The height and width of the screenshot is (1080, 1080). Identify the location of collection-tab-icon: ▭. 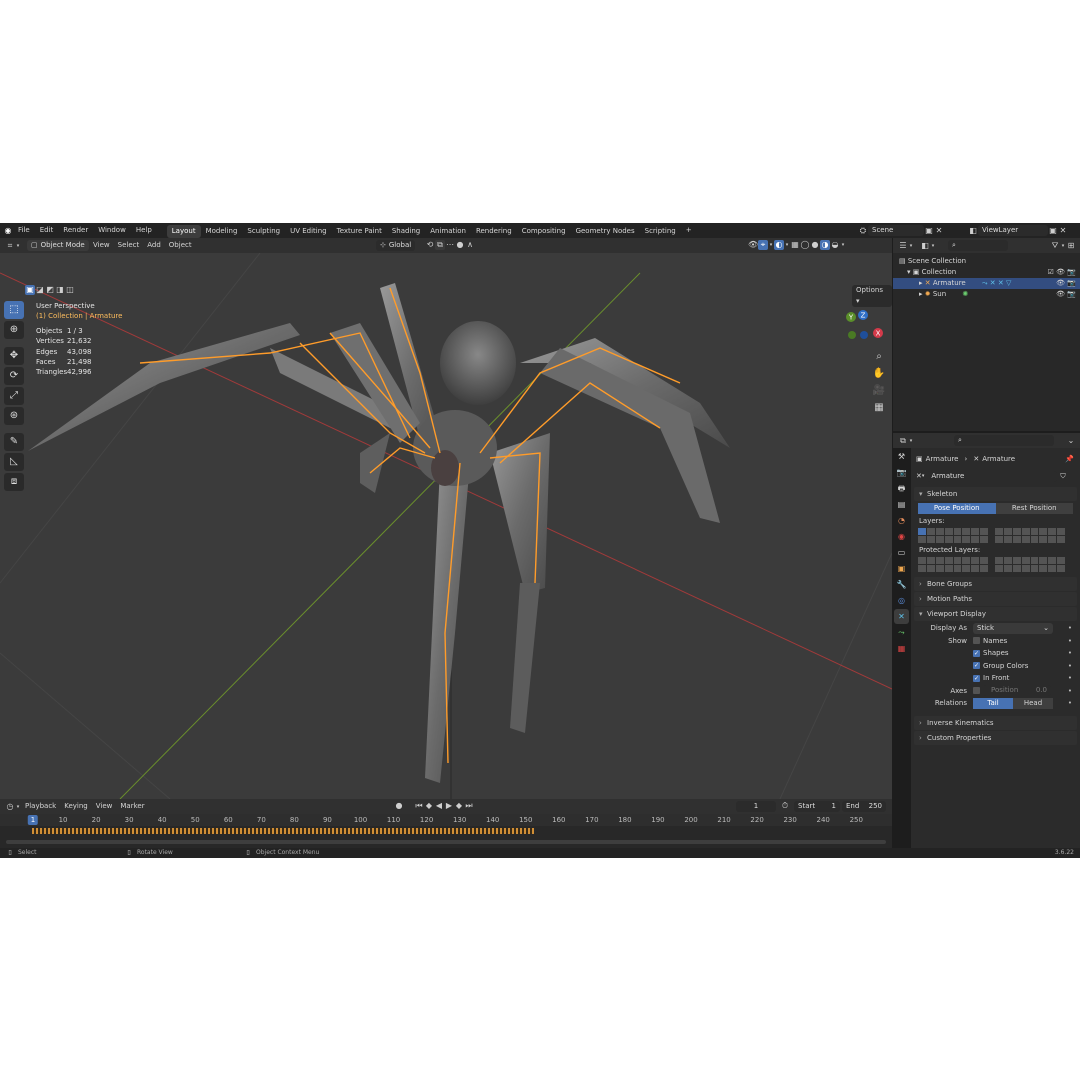
(901, 552).